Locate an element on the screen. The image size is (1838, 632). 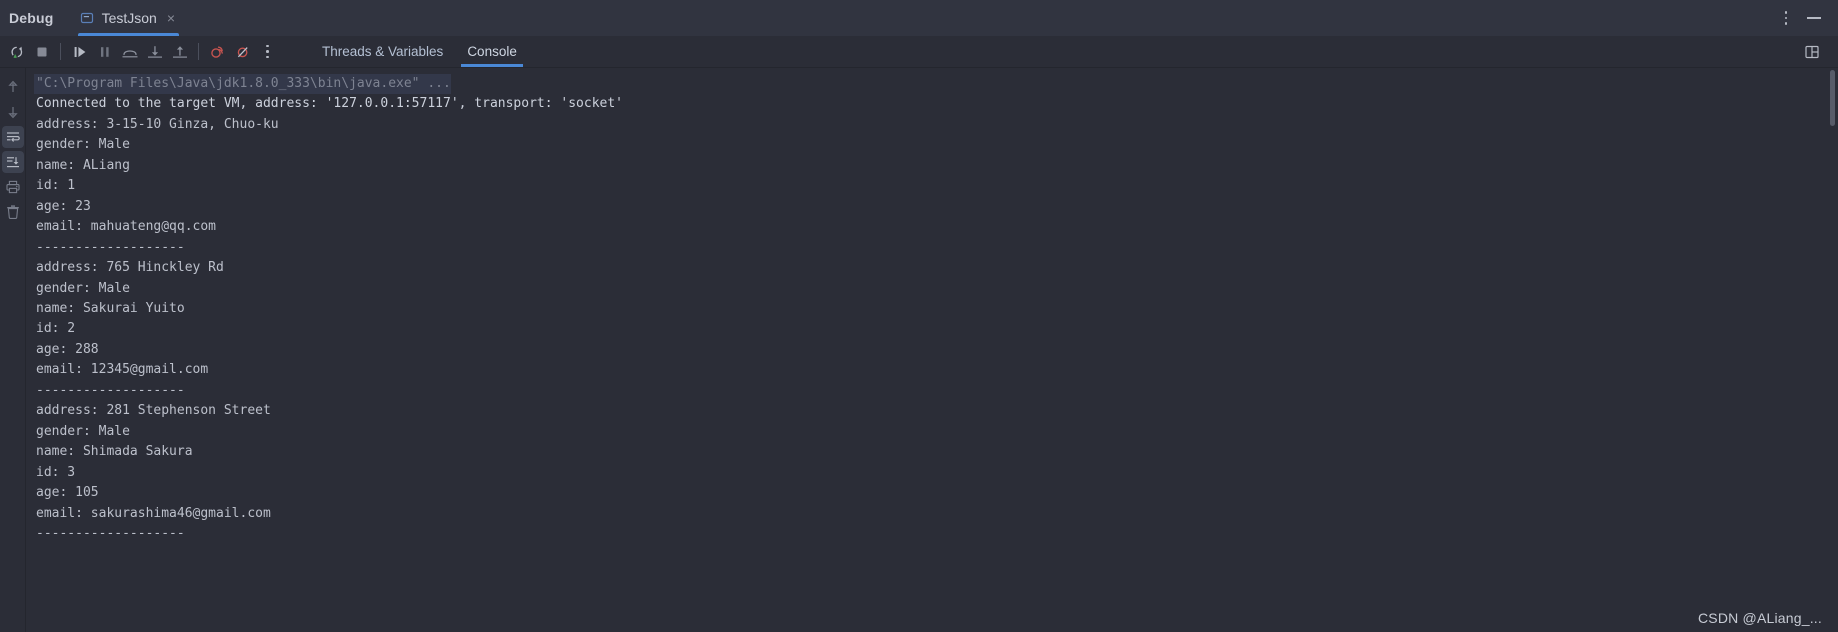
session-tab-label: TestJson is located at coordinates (129, 18).